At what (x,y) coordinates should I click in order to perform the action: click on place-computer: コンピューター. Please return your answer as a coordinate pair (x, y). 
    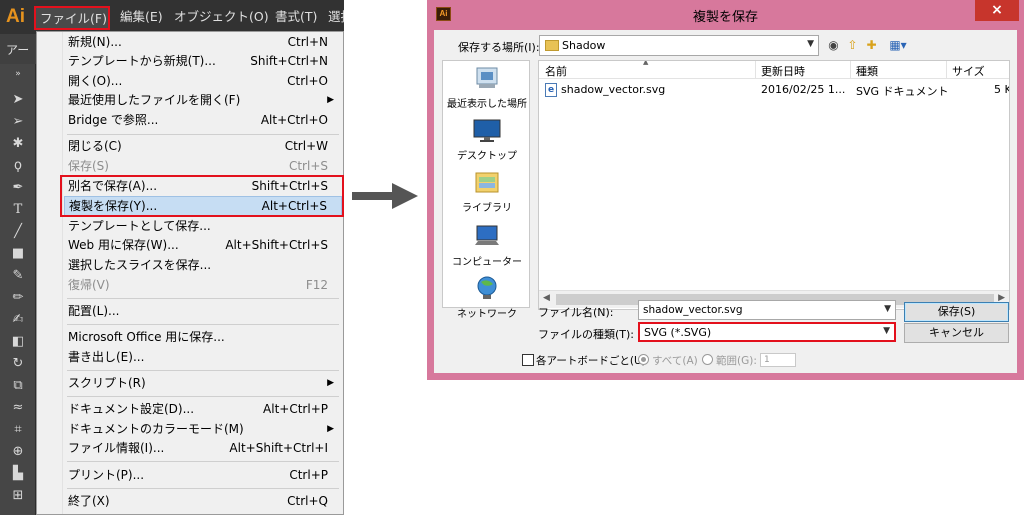
    Looking at the image, I should click on (487, 250).